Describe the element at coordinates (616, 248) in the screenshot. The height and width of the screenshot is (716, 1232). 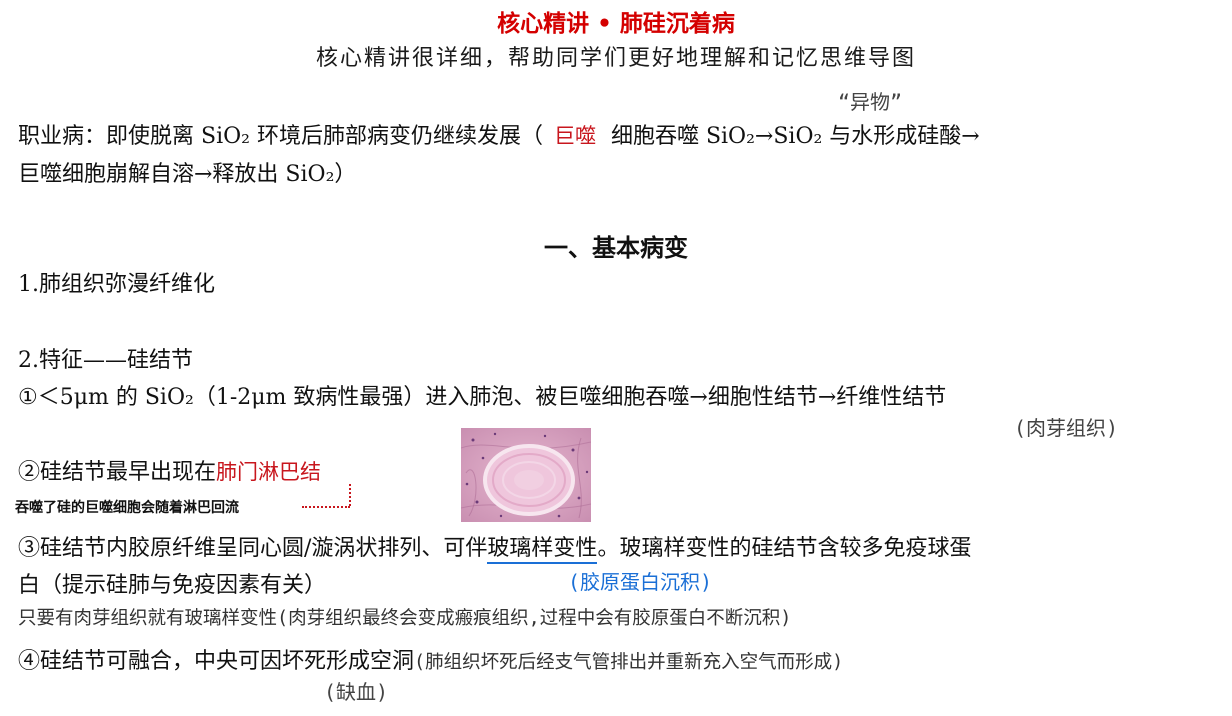
I see `section-heading: 一、基本病变` at that location.